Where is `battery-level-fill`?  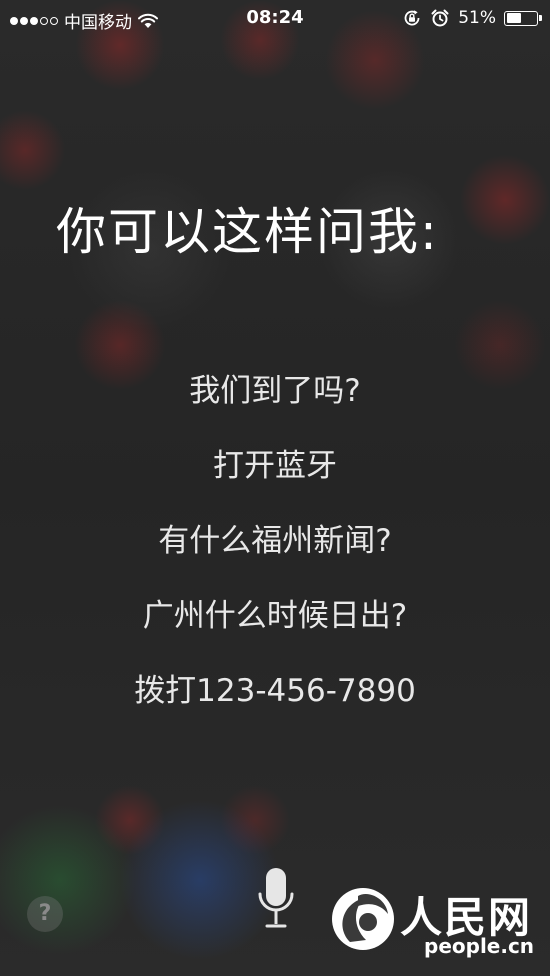 battery-level-fill is located at coordinates (514, 18).